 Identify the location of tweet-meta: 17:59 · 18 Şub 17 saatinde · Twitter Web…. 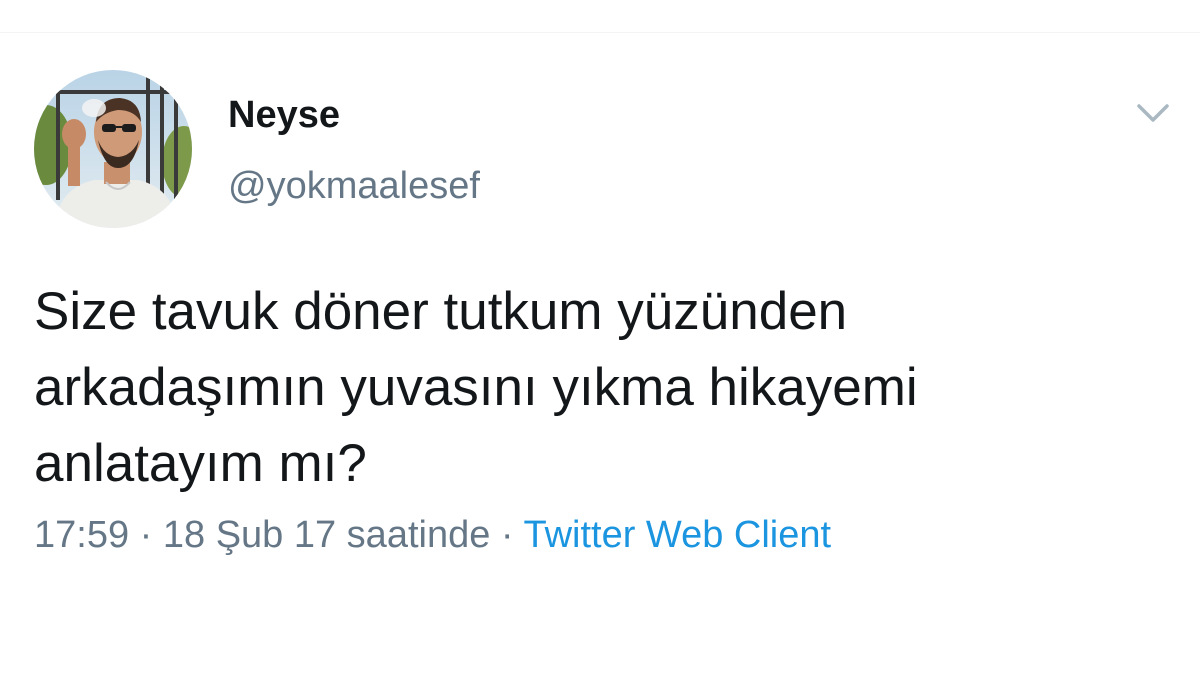
(432, 535).